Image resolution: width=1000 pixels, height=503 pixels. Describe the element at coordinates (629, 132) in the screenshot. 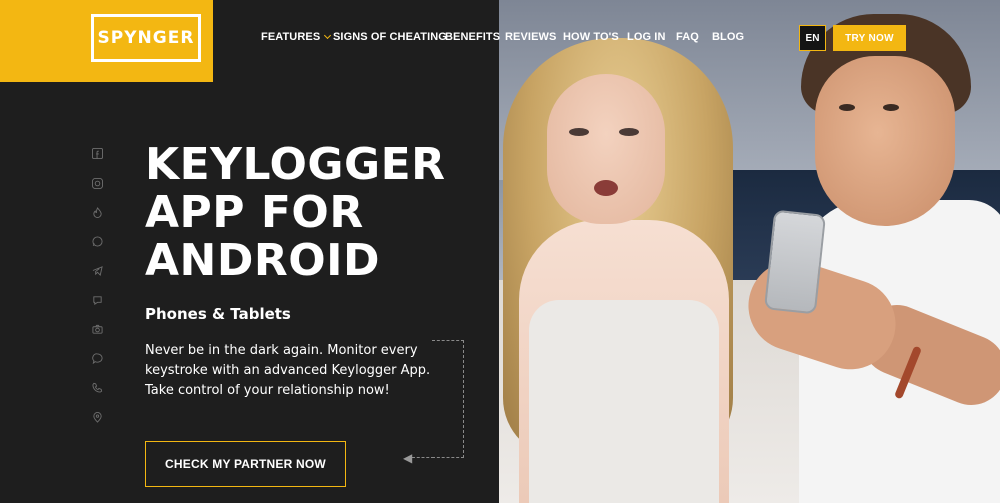

I see `woman-eye-right` at that location.